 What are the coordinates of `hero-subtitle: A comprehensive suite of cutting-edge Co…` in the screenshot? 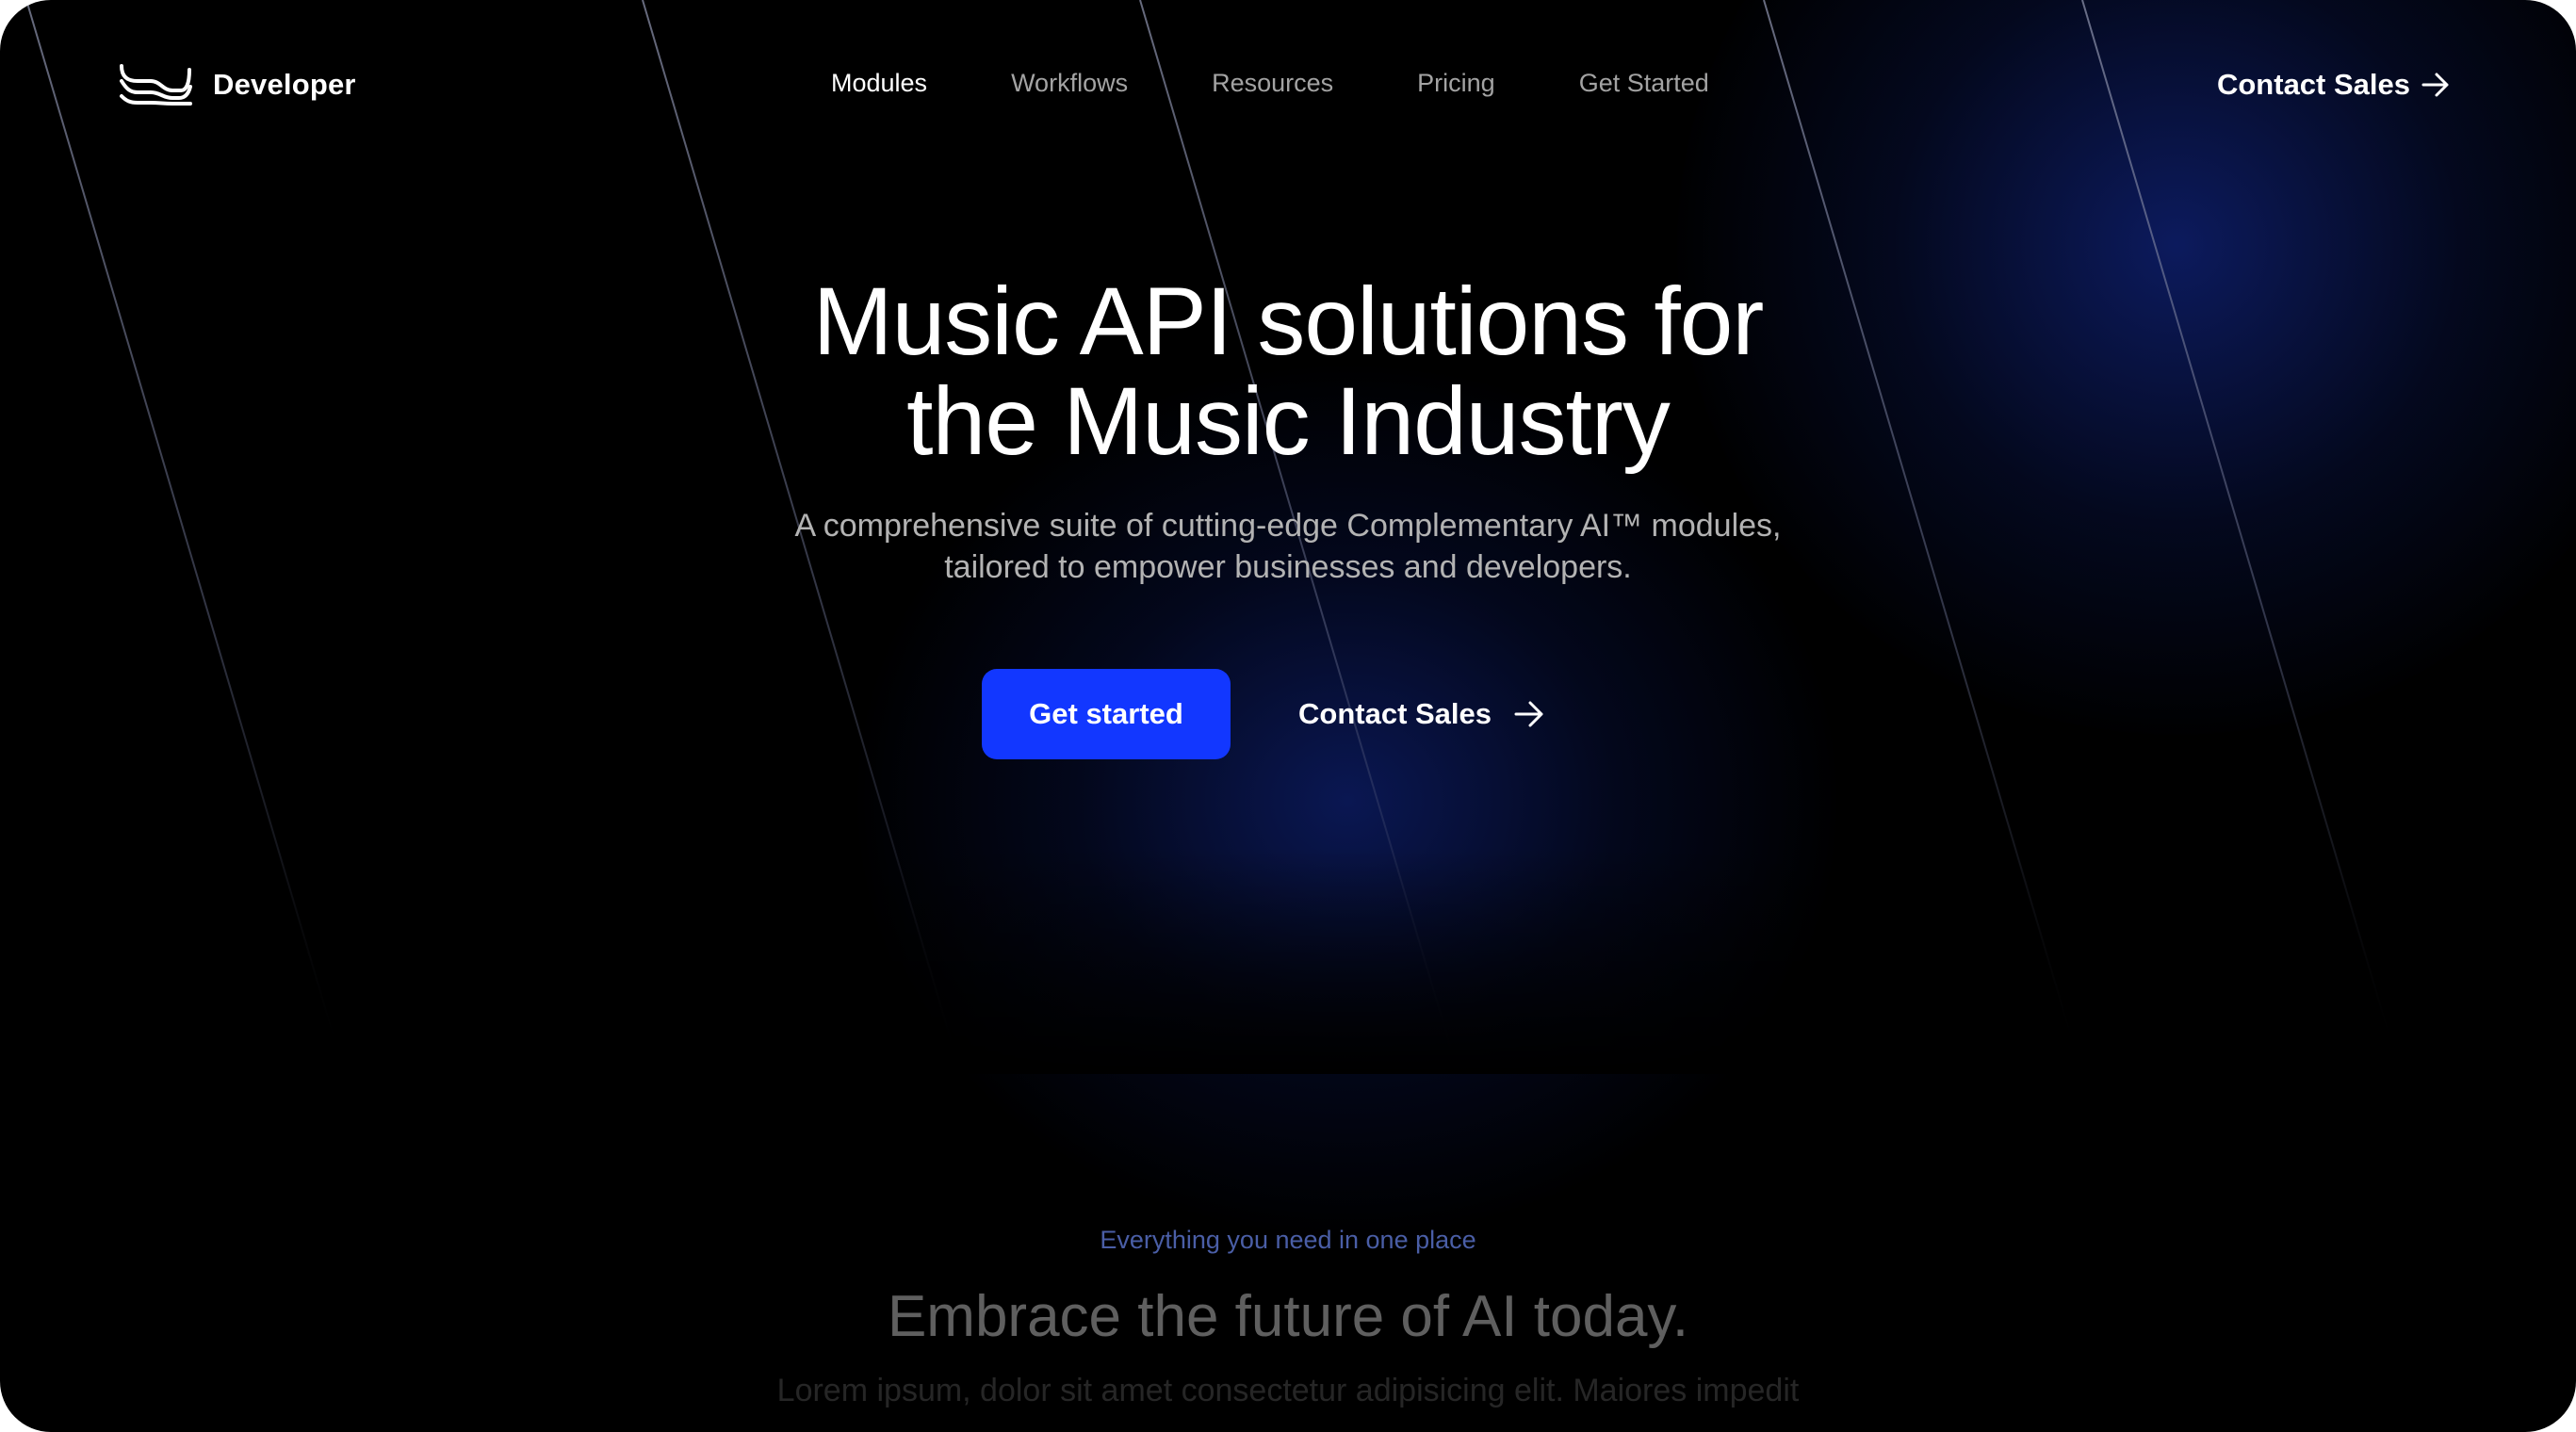 It's located at (1288, 547).